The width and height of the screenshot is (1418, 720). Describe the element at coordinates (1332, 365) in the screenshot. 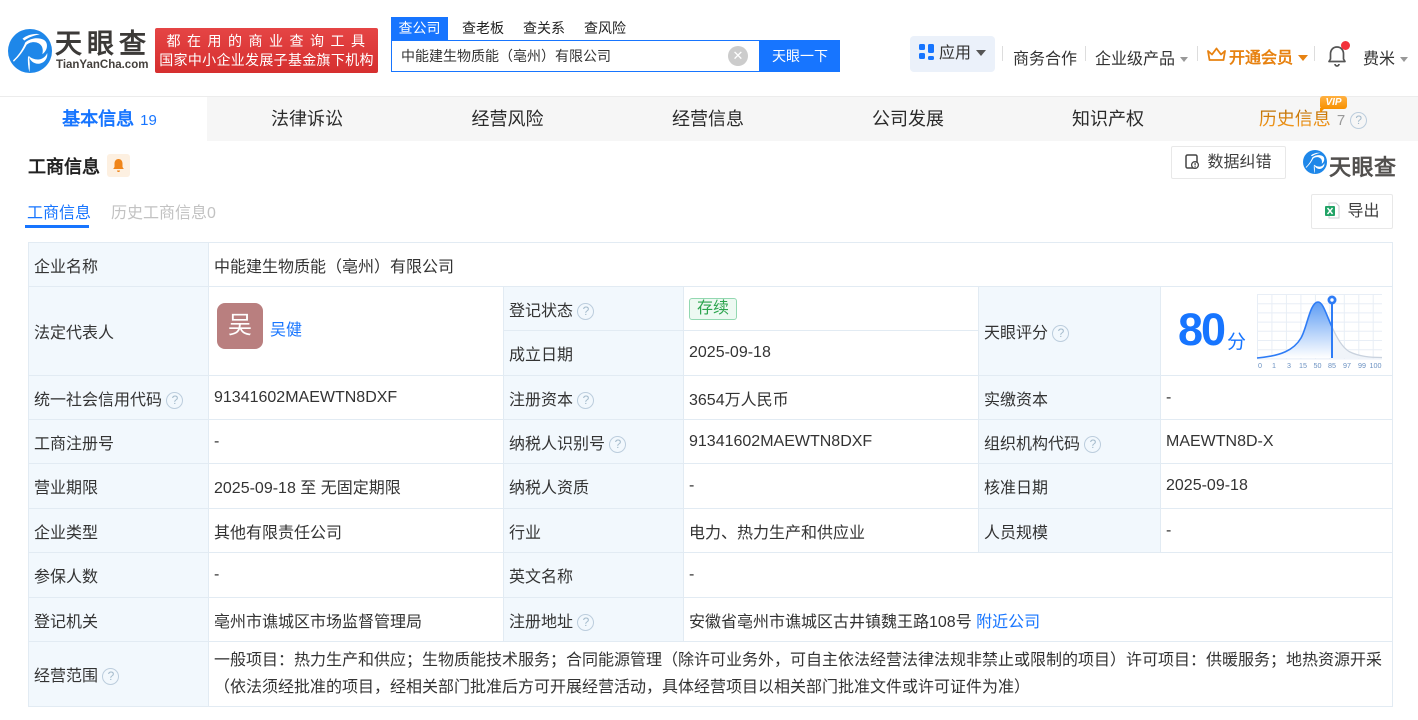

I see `svg-text: 85` at that location.